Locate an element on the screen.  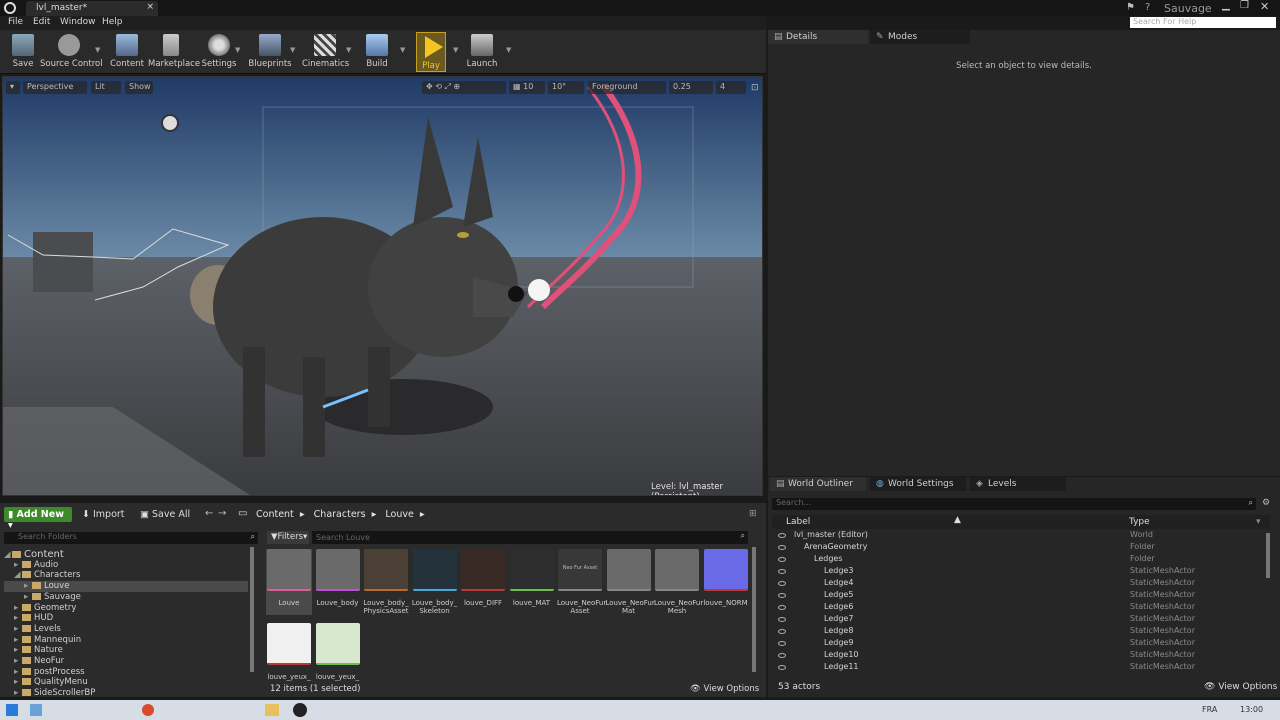
play-button: Play is located at coordinates (431, 52).